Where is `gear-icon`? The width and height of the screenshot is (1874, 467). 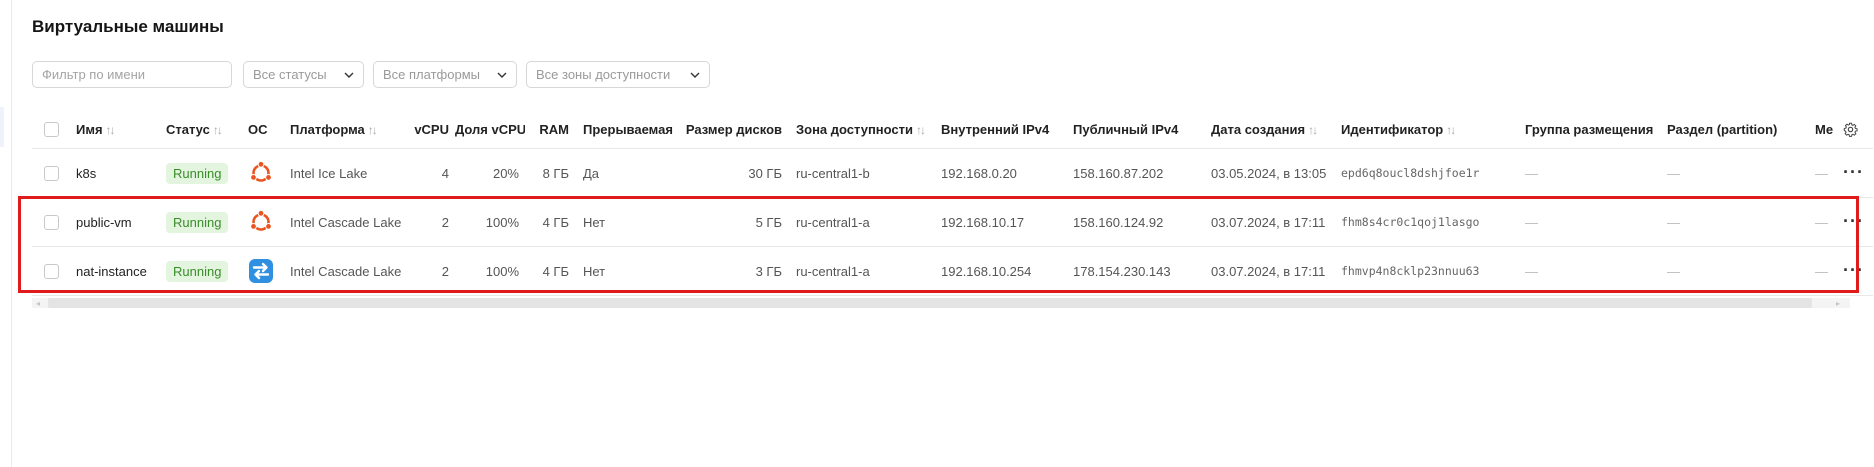
gear-icon is located at coordinates (1850, 129).